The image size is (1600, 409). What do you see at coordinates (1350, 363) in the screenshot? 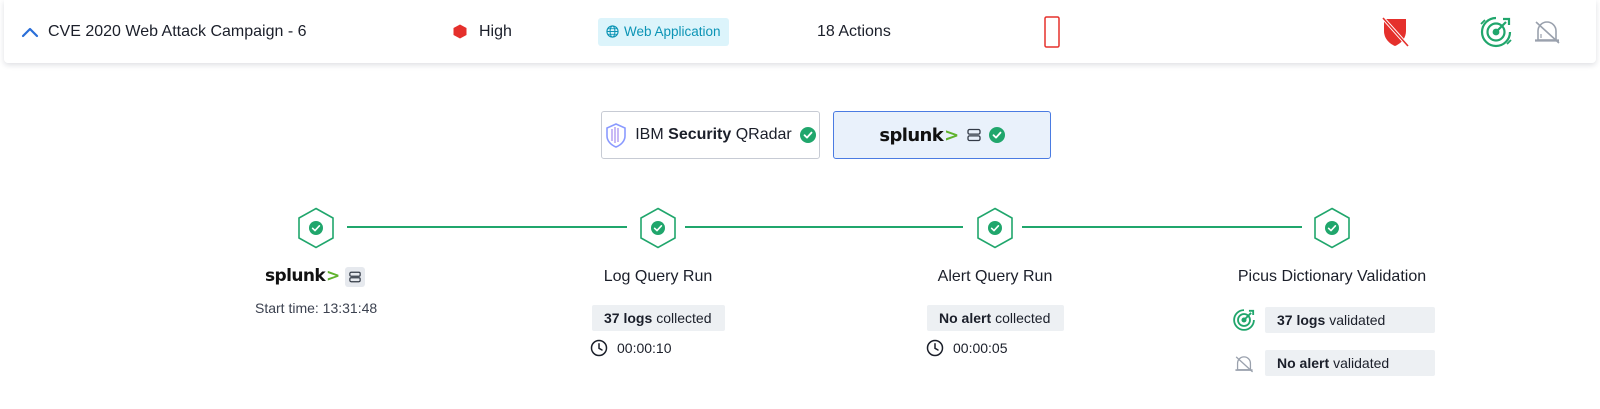
I see `alerts-validated-pill: No alert validated` at bounding box center [1350, 363].